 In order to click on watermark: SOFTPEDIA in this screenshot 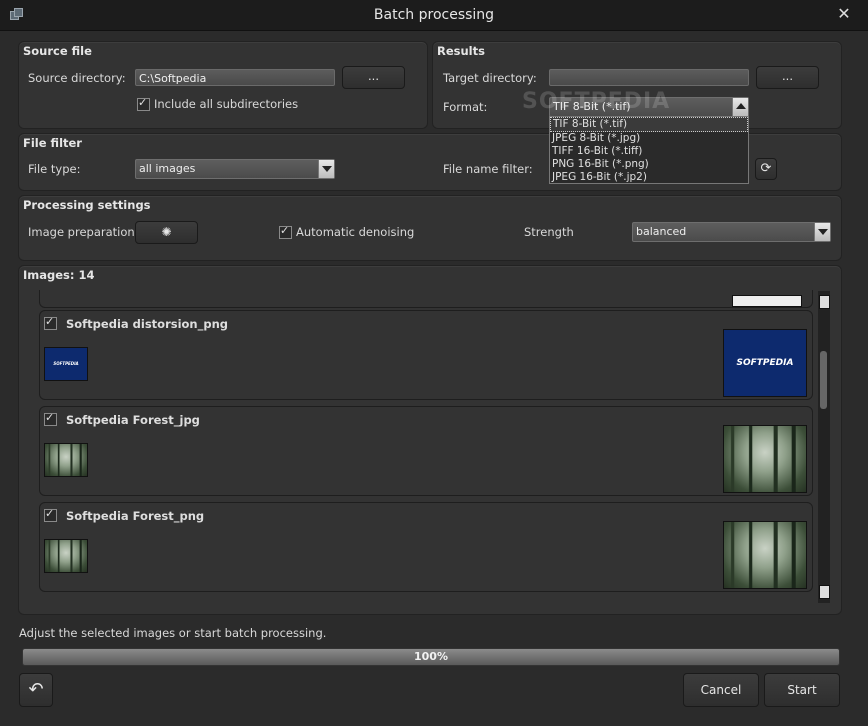, I will do `click(596, 101)`.